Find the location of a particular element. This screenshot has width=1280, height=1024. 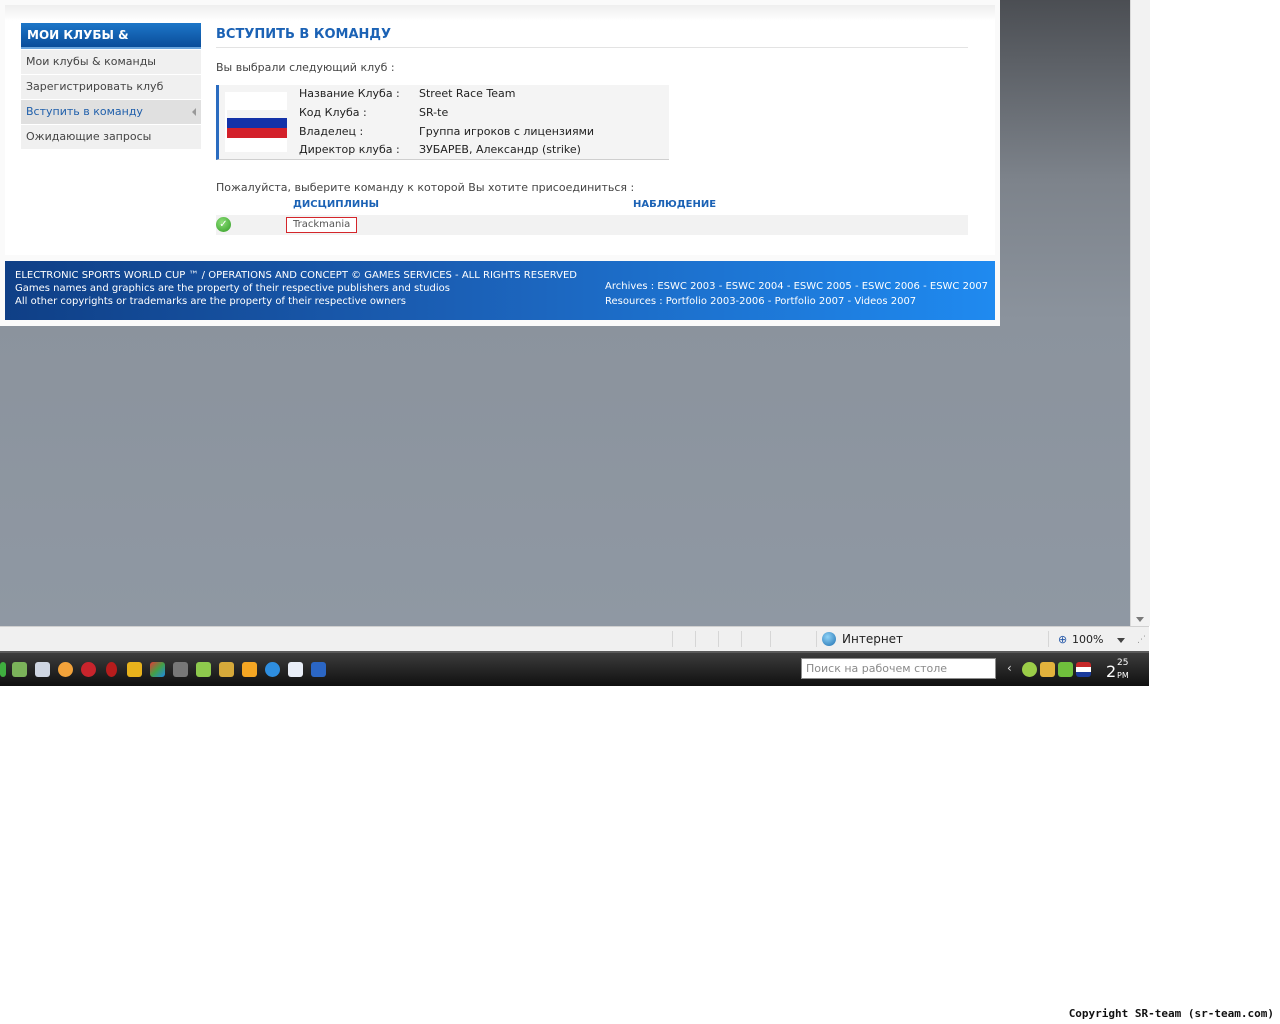

club-owner-label: Владелец : is located at coordinates (331, 131).